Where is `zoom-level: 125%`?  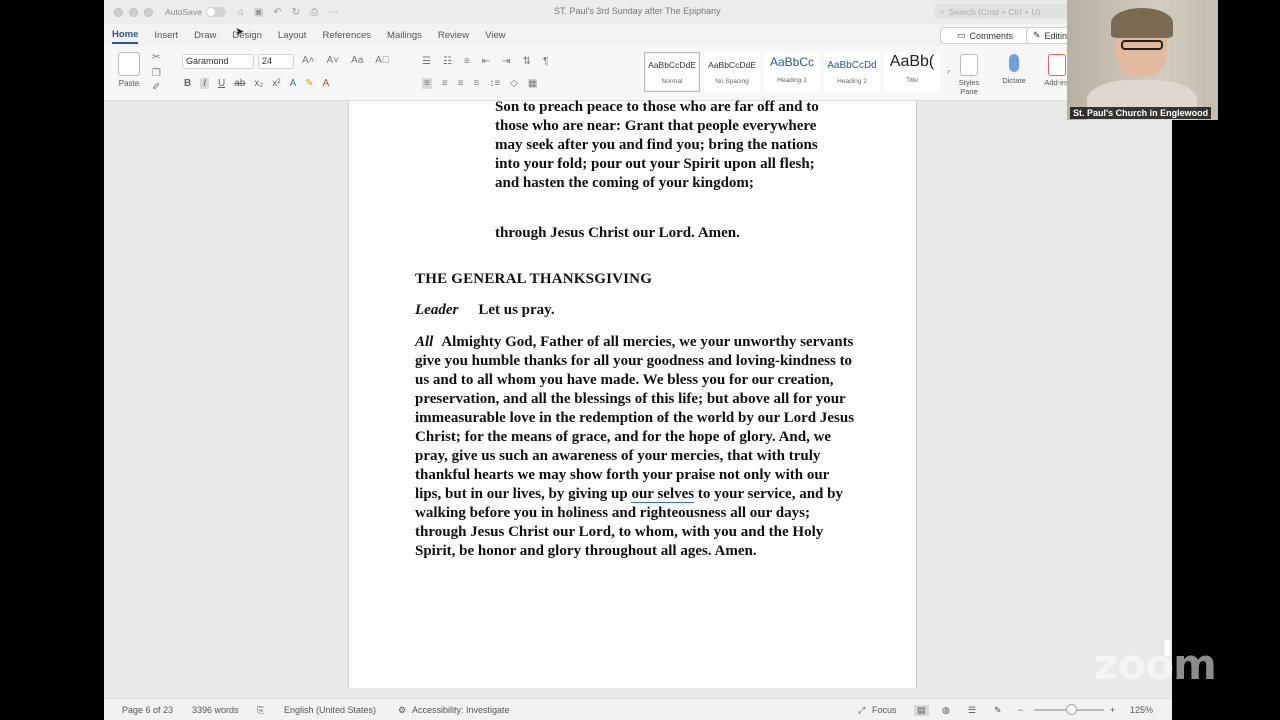
zoom-level: 125% is located at coordinates (1141, 710).